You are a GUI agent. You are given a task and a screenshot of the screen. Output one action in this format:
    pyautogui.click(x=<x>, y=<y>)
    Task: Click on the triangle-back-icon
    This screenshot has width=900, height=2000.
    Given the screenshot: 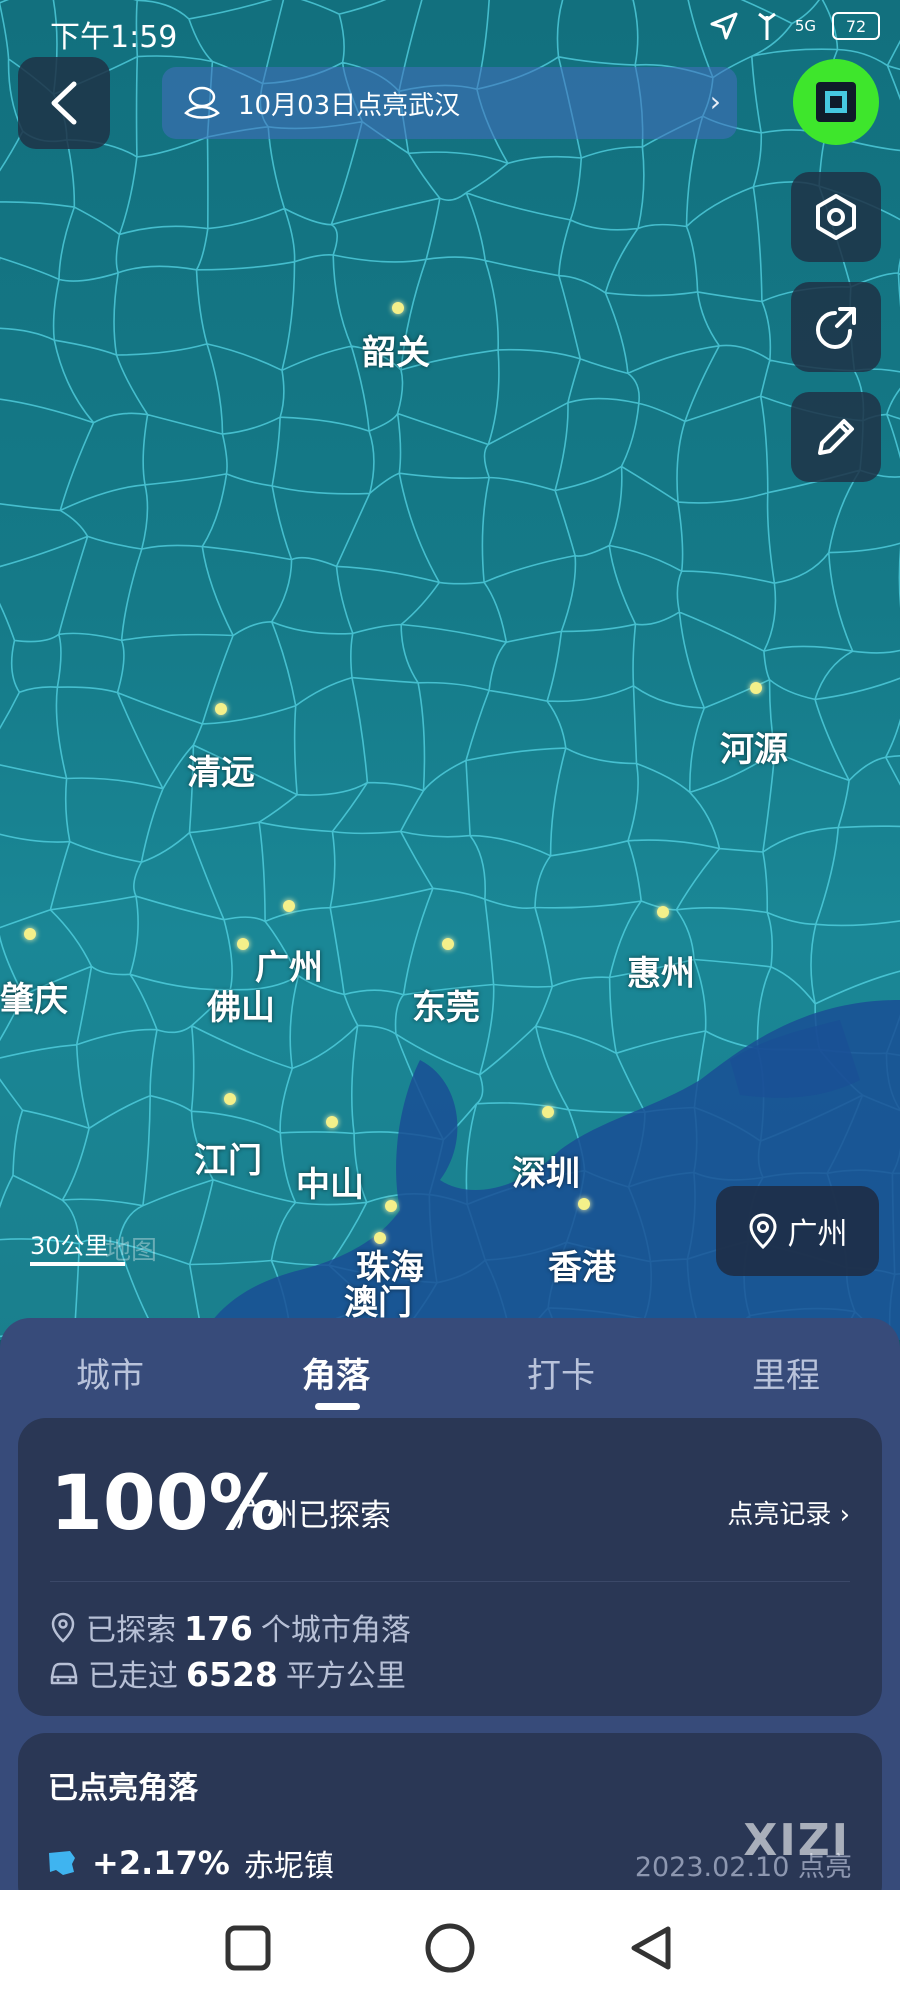 What is the action you would take?
    pyautogui.click(x=651, y=1948)
    